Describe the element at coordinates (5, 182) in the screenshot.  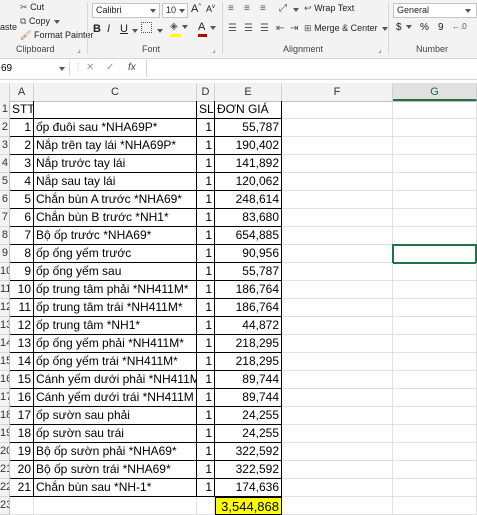
I see `row-header: 5` at that location.